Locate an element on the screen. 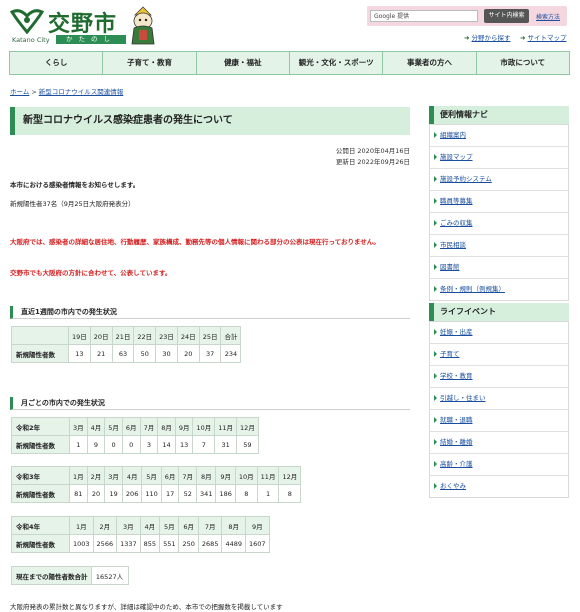  month-header: 9月 is located at coordinates (184, 426).